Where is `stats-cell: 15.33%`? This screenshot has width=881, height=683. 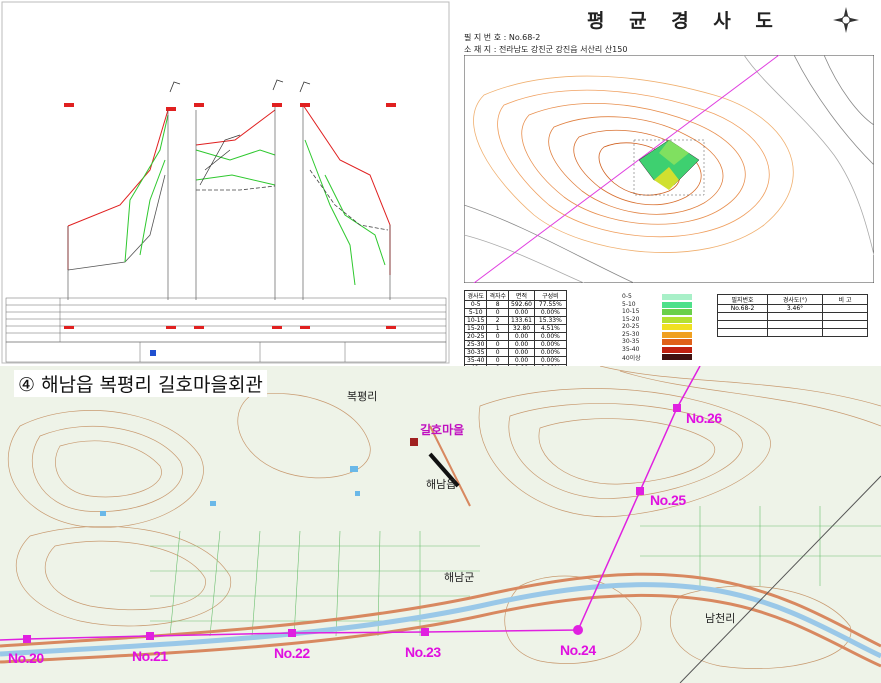 stats-cell: 15.33% is located at coordinates (550, 320).